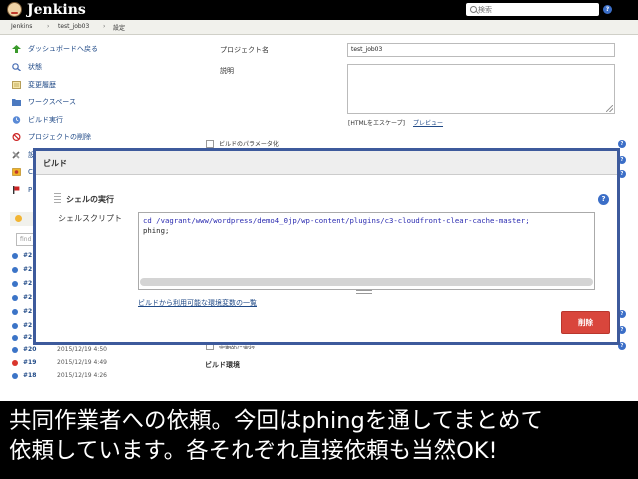 This screenshot has width=638, height=479. What do you see at coordinates (57, 198) in the screenshot?
I see `drag-handle-icon` at bounding box center [57, 198].